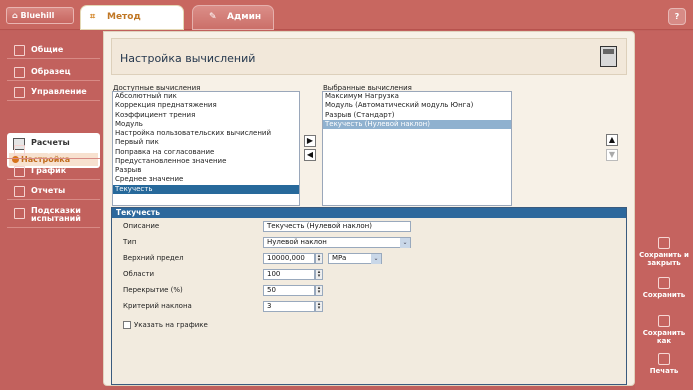  What do you see at coordinates (355, 258) in the screenshot?
I see `unit-select: МPa ⌄` at bounding box center [355, 258].